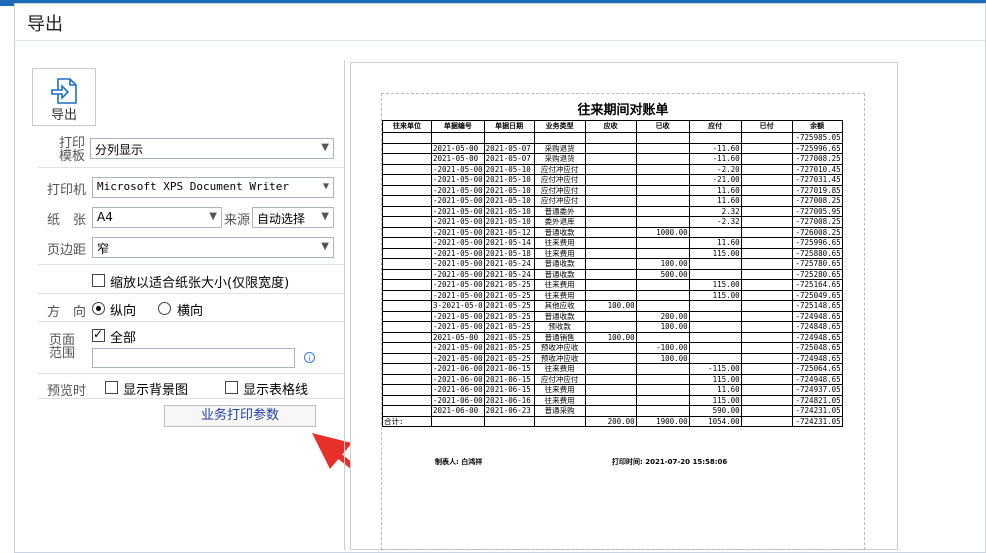 Image resolution: width=986 pixels, height=553 pixels. Describe the element at coordinates (64, 97) in the screenshot. I see `export-button: 导出` at that location.